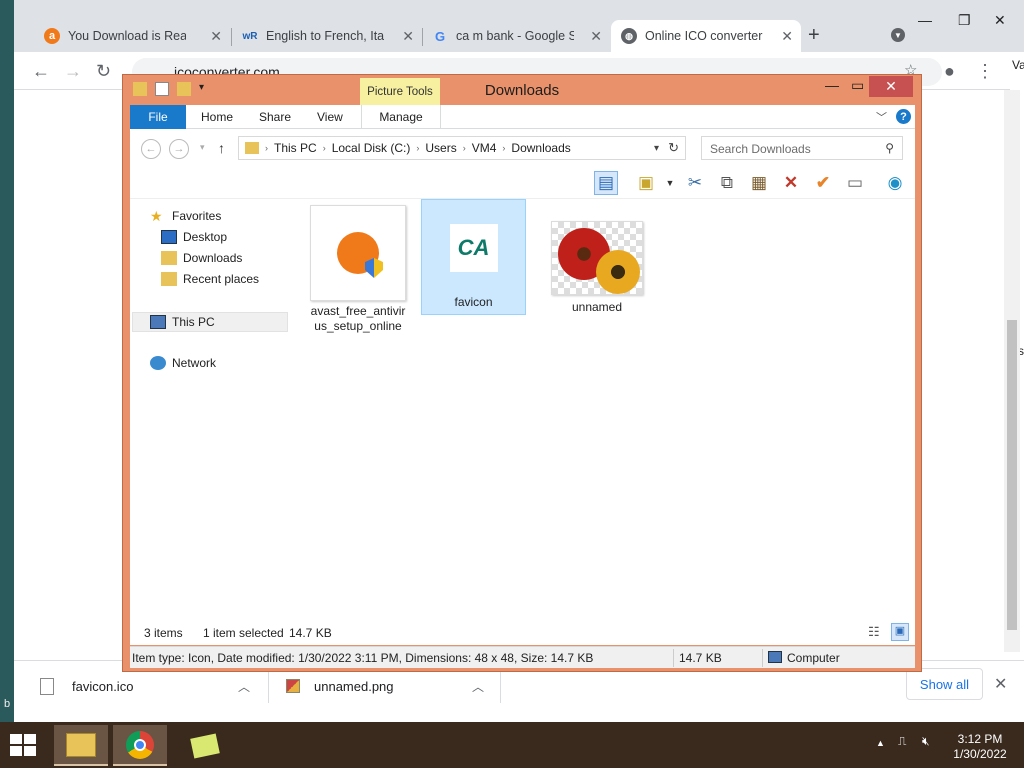 The width and height of the screenshot is (1024, 768). Describe the element at coordinates (221, 148) in the screenshot. I see `up-icon: ↑` at that location.